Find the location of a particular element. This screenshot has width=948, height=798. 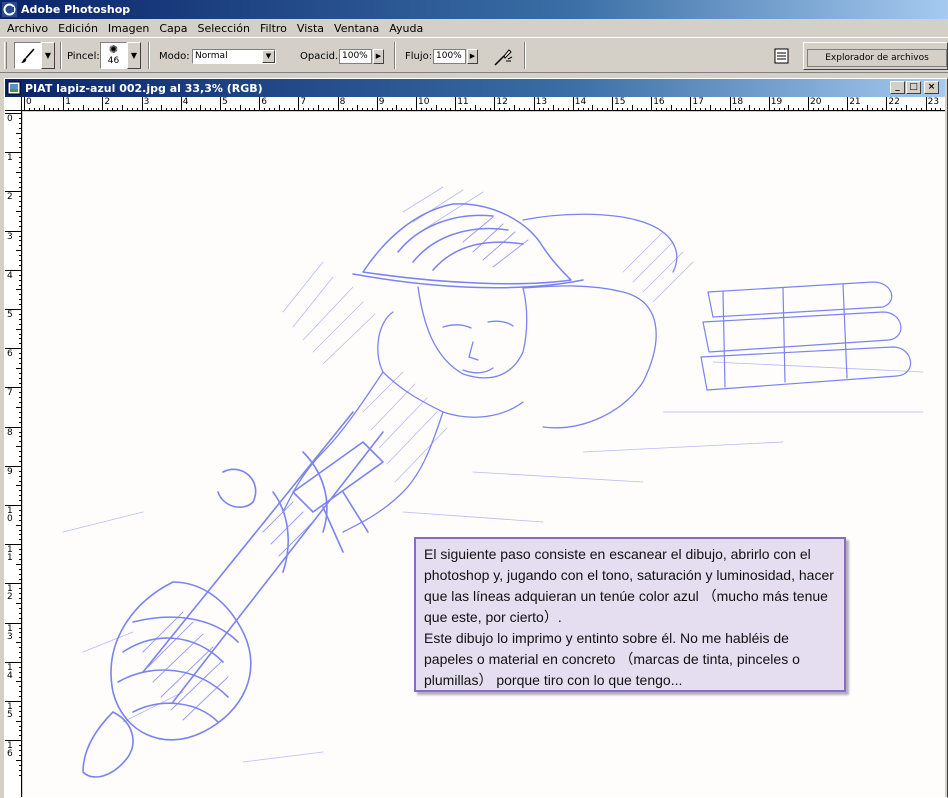

brush-preset-picker: ✺ 46 is located at coordinates (113, 55).